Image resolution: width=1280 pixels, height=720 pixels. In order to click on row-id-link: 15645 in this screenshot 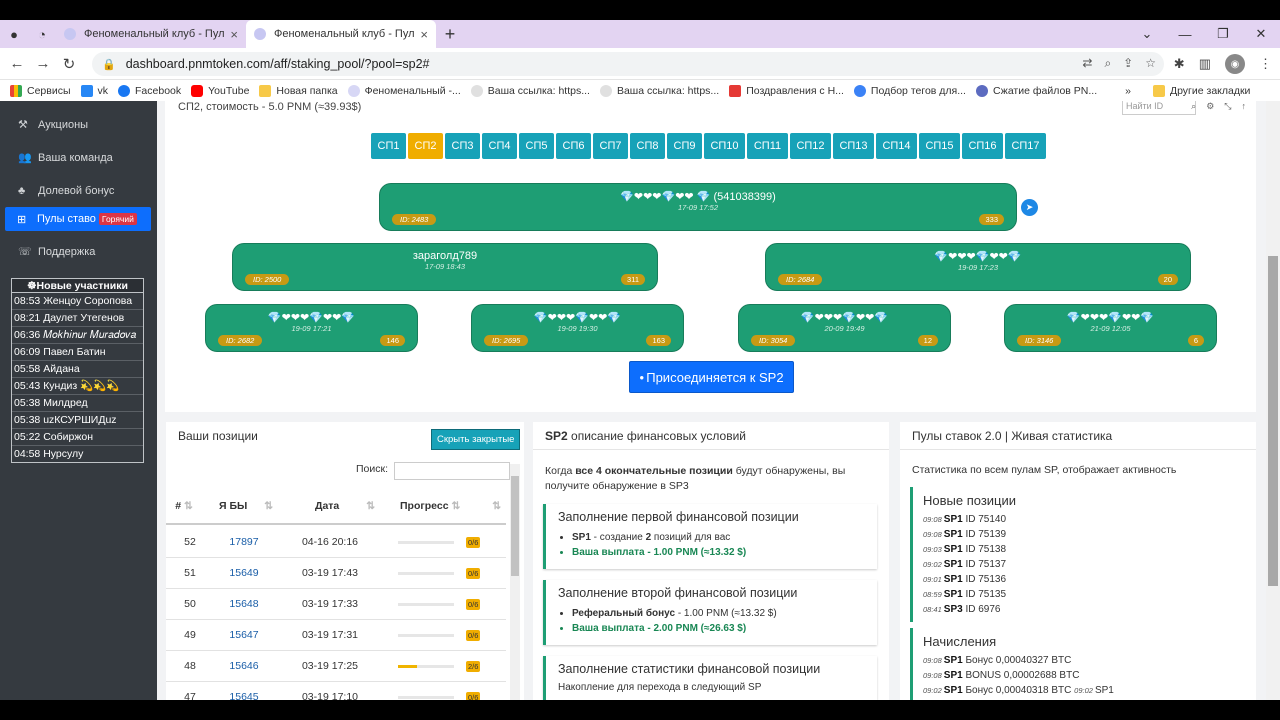, I will do `click(244, 695)`.